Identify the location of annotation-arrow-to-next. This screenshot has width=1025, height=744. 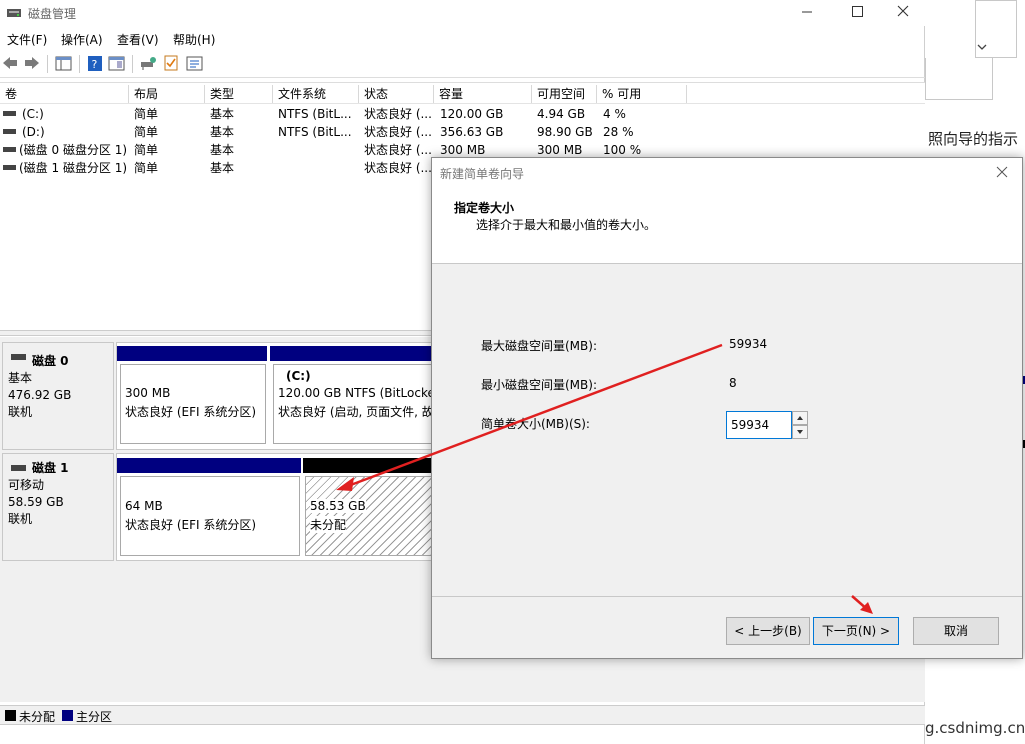
(862, 604).